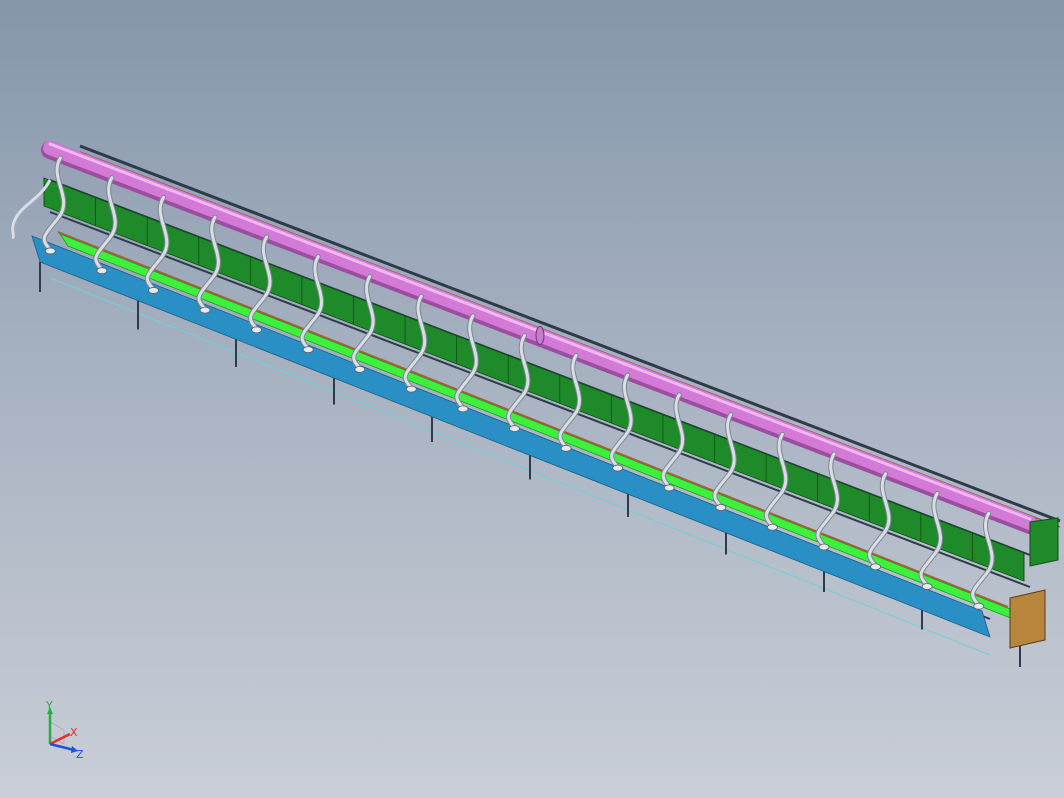 This screenshot has height=798, width=1064. I want to click on triad-x-label: X, so click(74, 732).